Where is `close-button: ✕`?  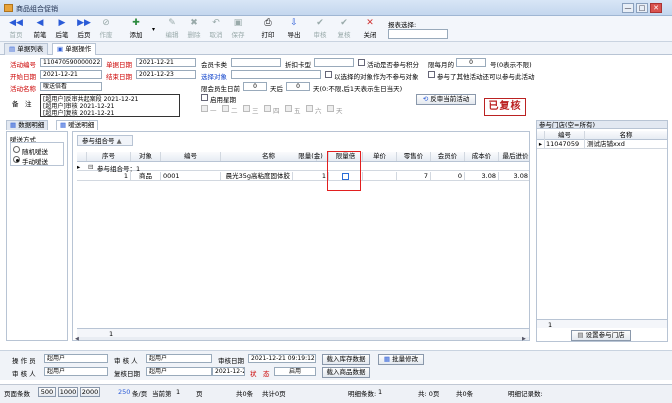 close-button: ✕ is located at coordinates (656, 8).